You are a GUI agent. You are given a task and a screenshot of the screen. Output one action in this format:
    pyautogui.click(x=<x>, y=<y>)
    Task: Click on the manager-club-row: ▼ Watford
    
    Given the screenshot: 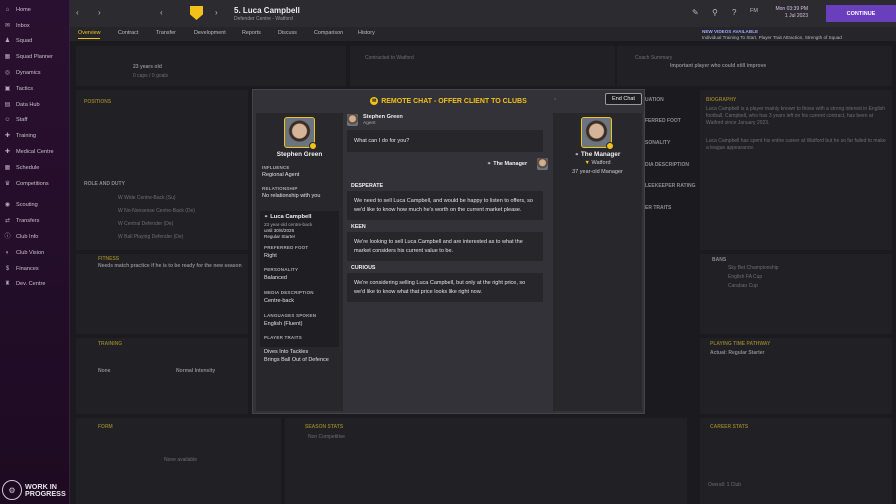 What is the action you would take?
    pyautogui.click(x=597, y=163)
    